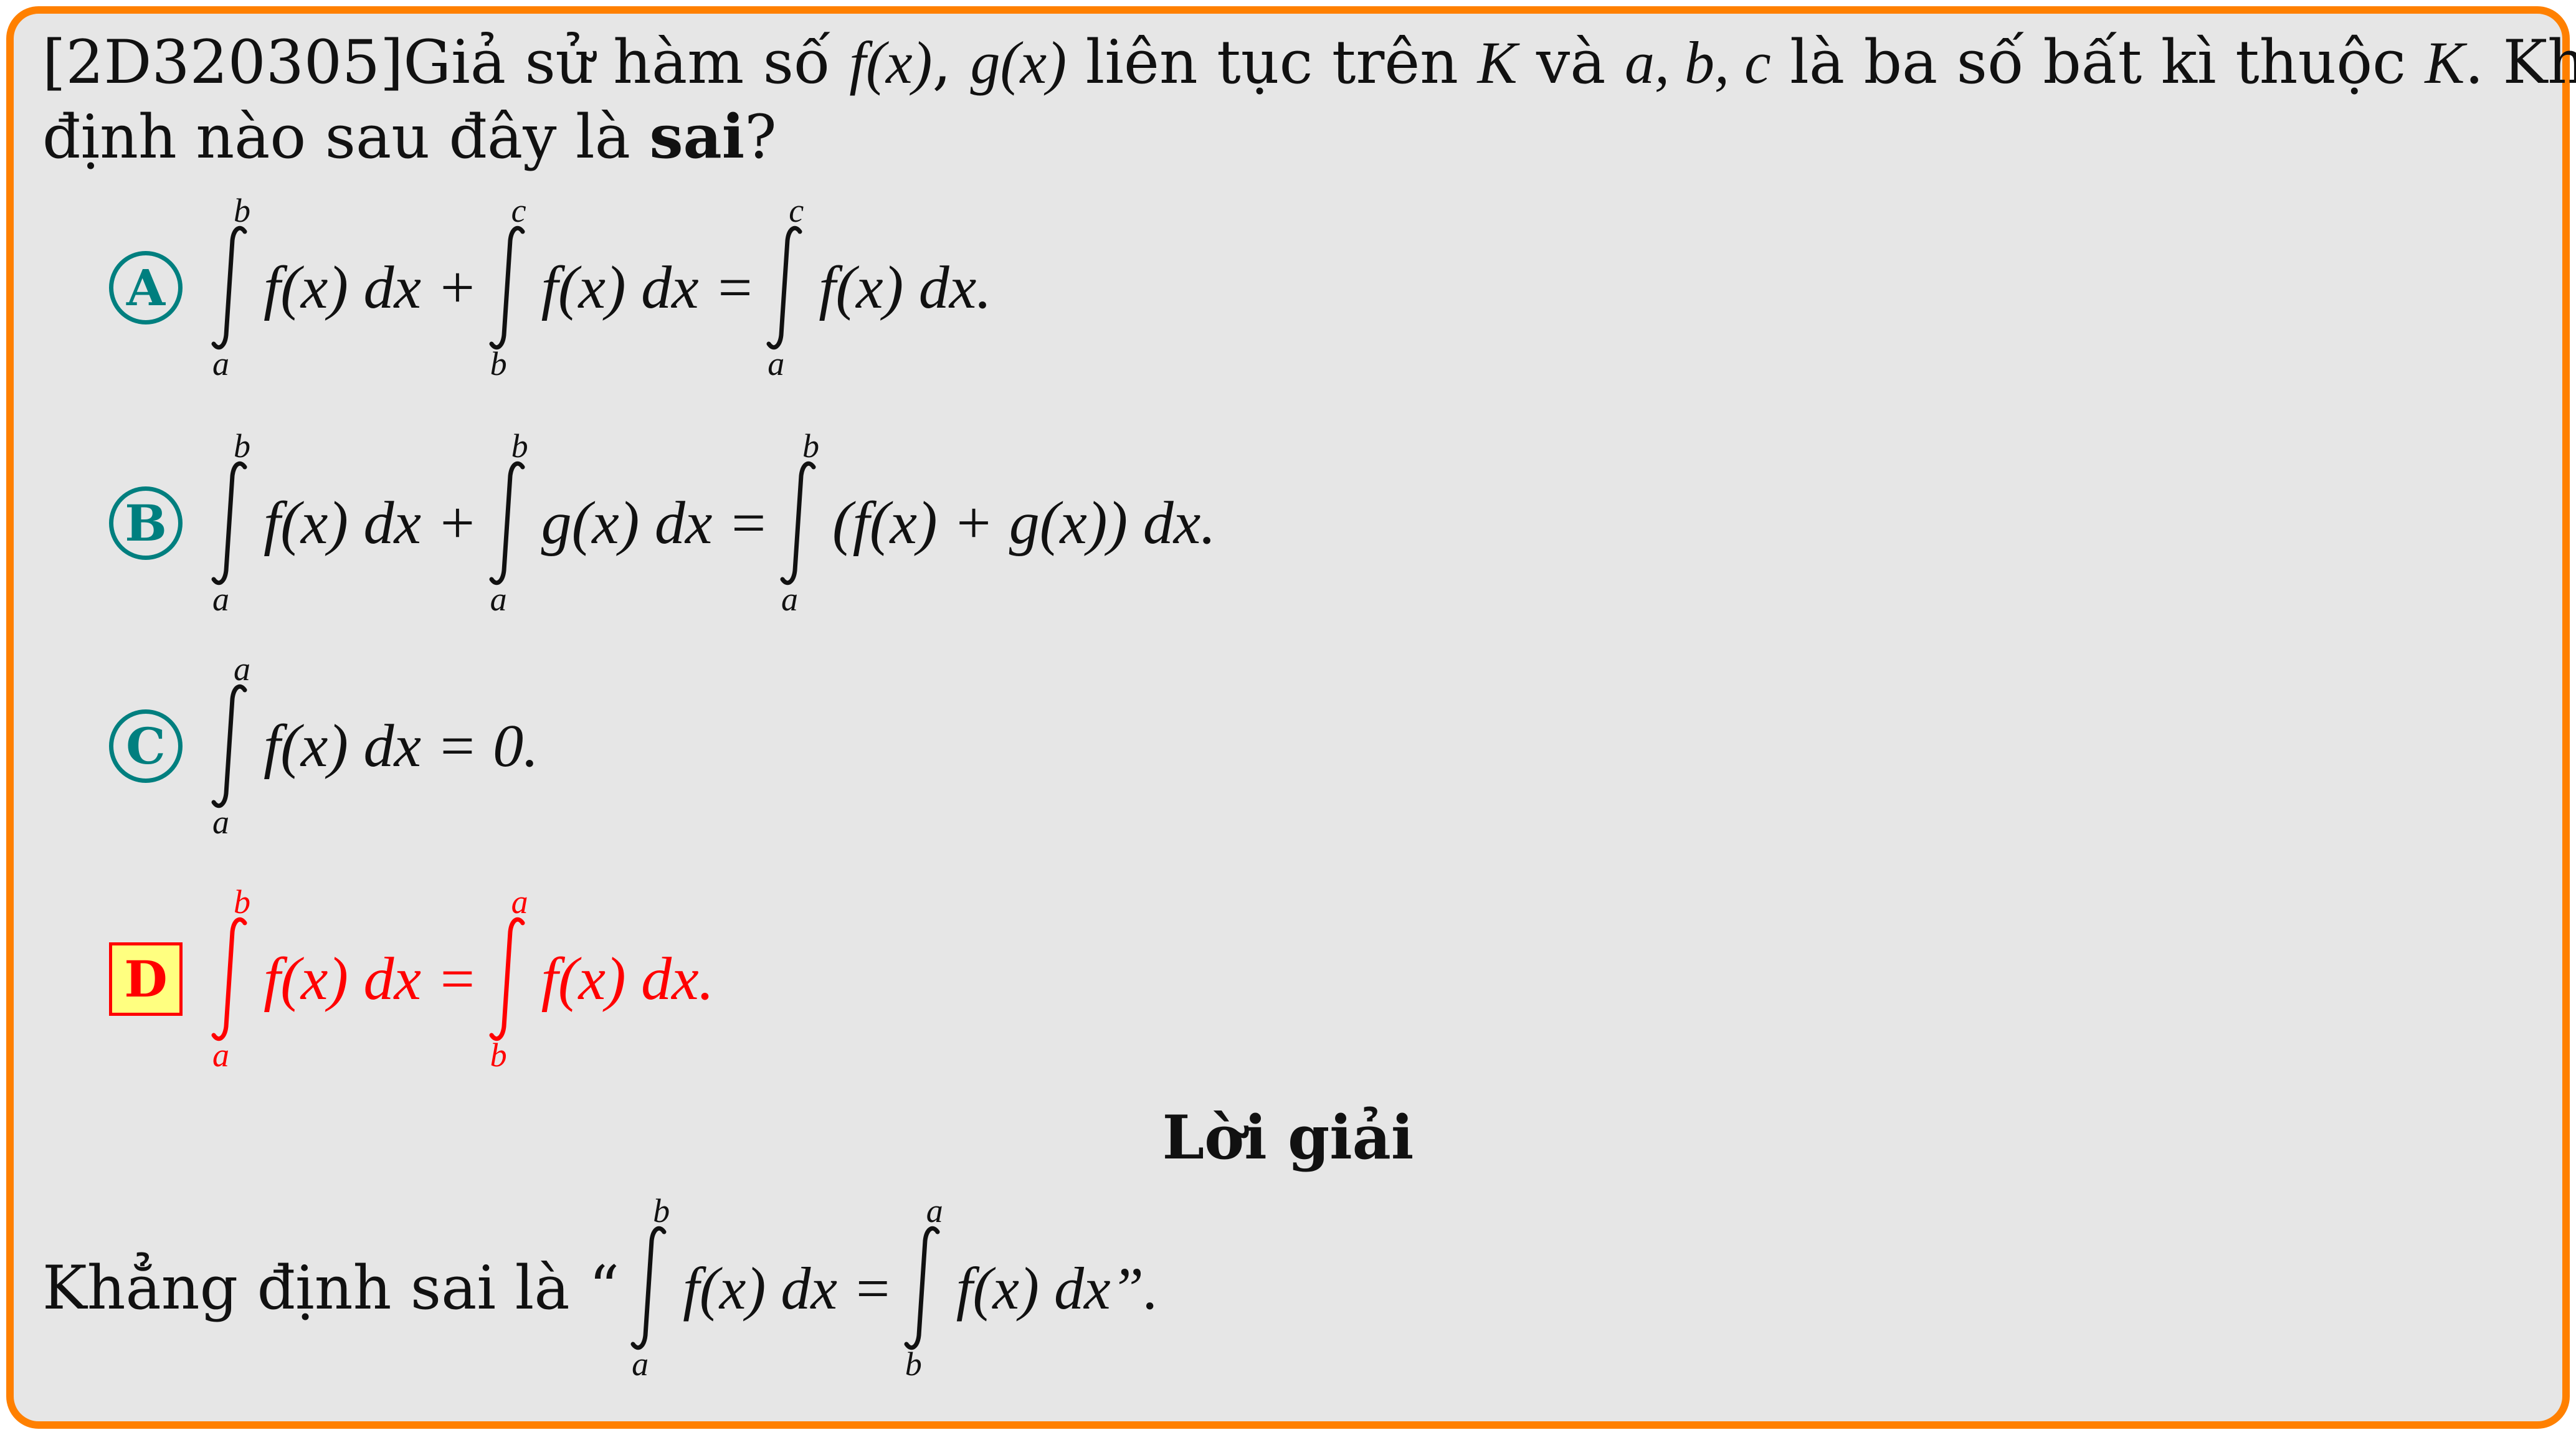  What do you see at coordinates (411, 979) in the screenshot?
I see `option-d: D b a f(x) dx = a b f(x) dx.` at bounding box center [411, 979].